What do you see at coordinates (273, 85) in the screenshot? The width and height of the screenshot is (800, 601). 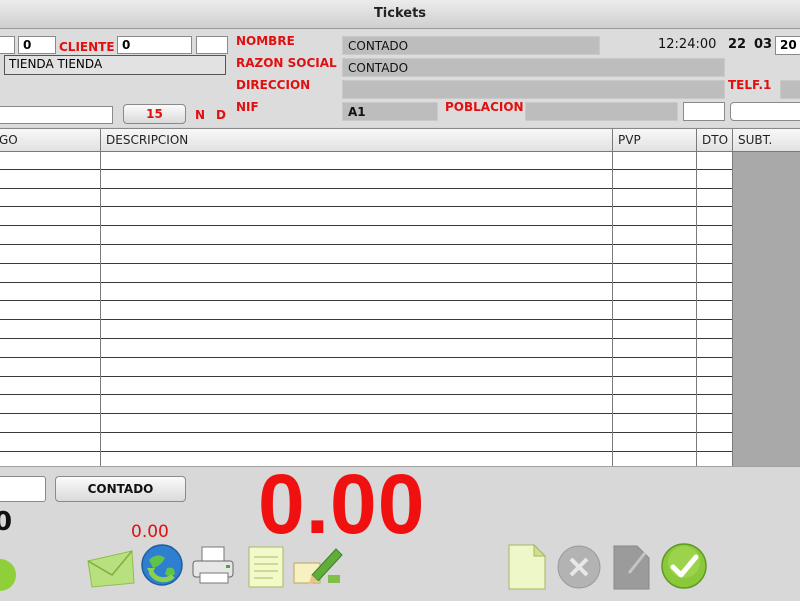 I see `direccion-label: DIRECCION` at bounding box center [273, 85].